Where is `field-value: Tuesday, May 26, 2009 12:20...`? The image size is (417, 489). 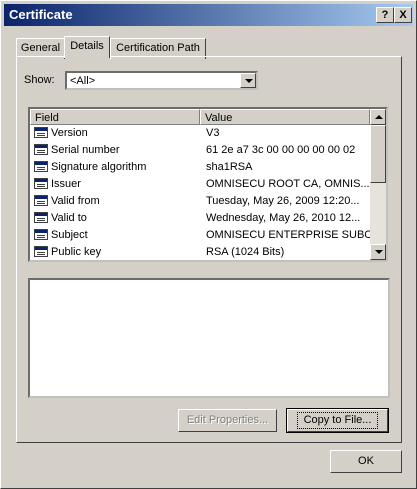 field-value: Tuesday, May 26, 2009 12:20... is located at coordinates (283, 201).